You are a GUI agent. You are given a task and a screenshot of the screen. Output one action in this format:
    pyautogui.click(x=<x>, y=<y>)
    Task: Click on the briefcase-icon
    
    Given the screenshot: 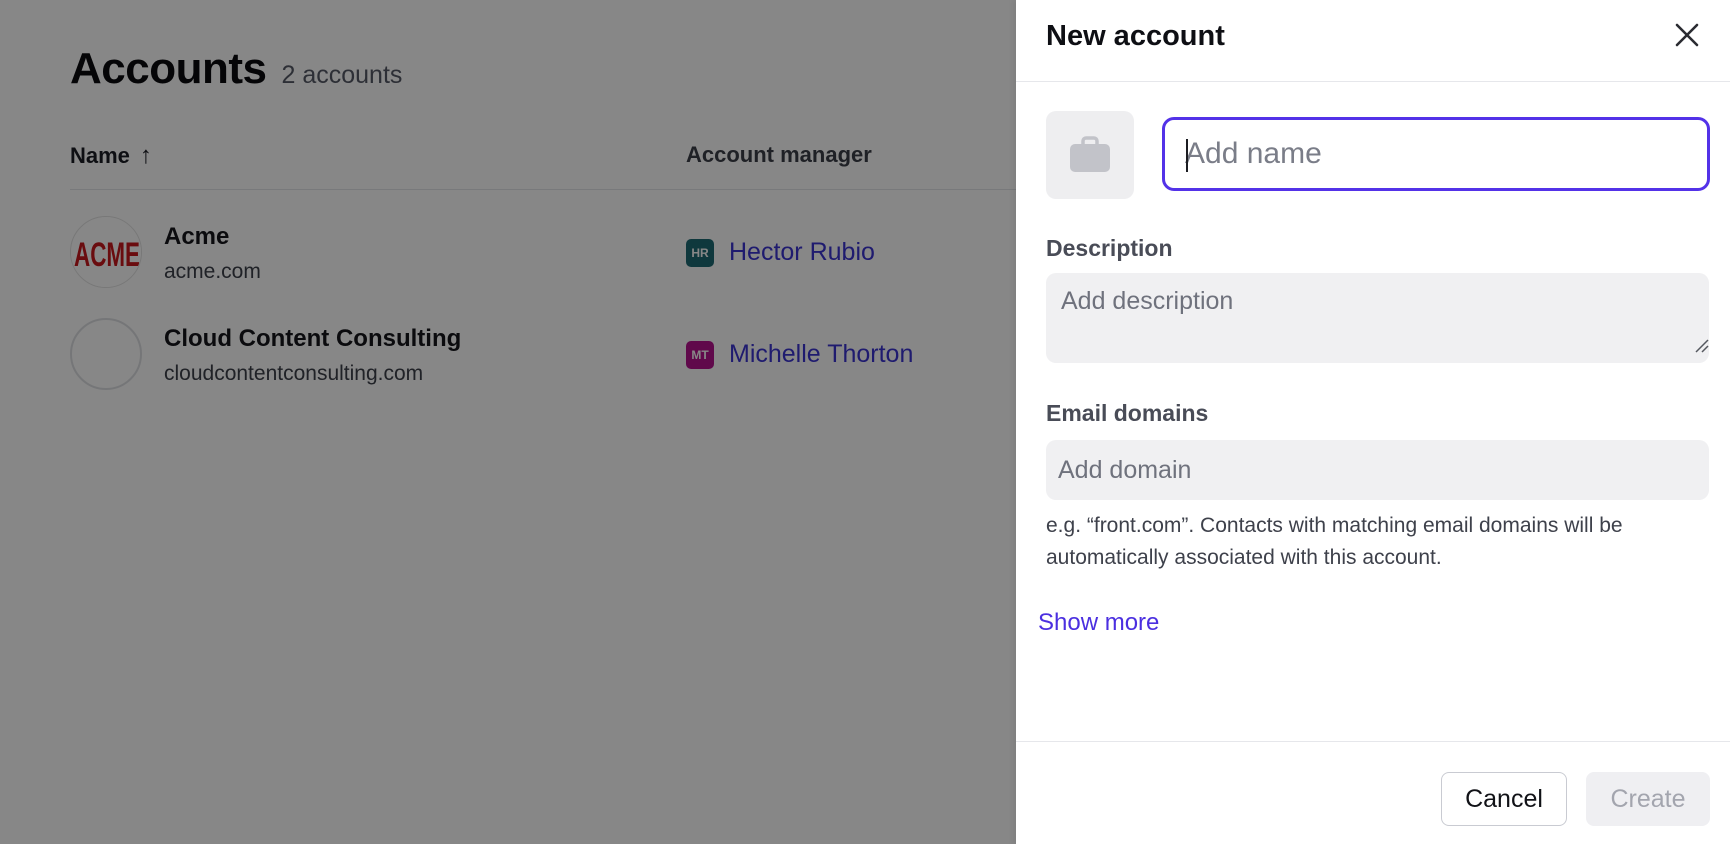 What is the action you would take?
    pyautogui.click(x=1090, y=154)
    